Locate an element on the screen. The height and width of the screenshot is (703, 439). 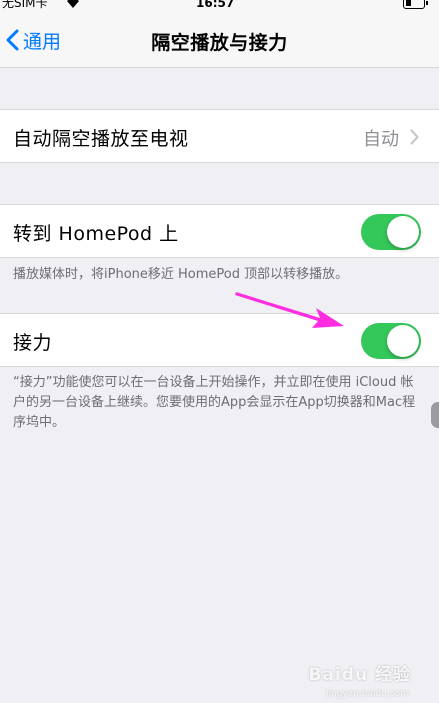
handoff-row: 接力 is located at coordinates (219, 340).